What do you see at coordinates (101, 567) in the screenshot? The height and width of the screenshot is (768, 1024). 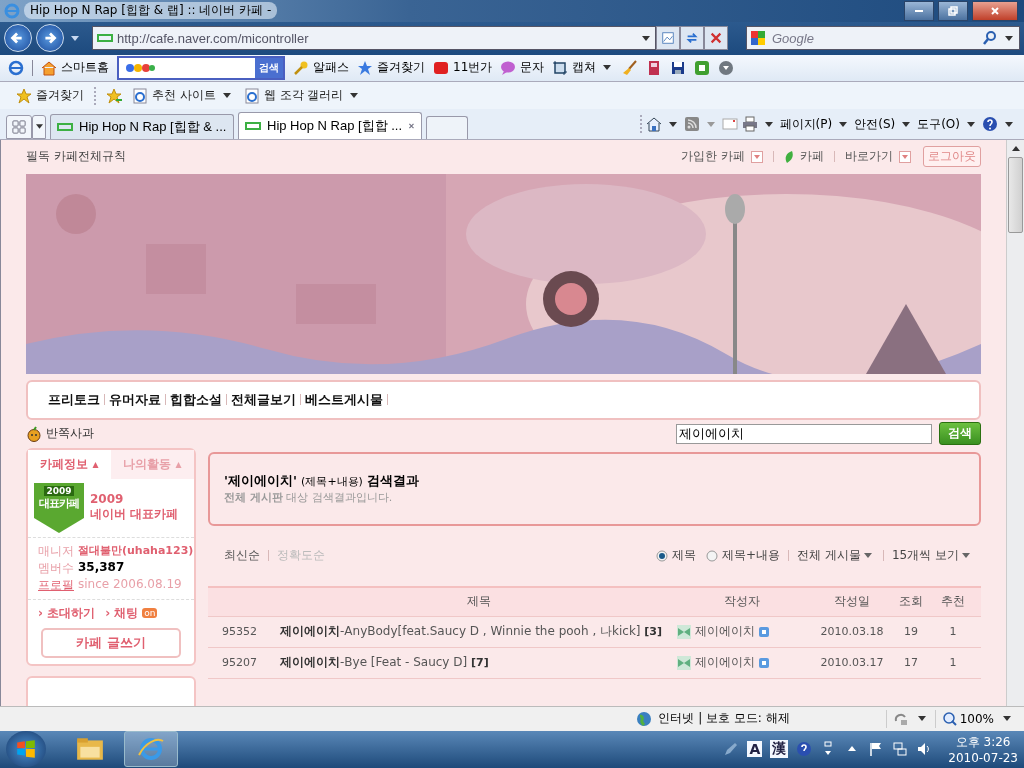 I see `info-value: 35,387` at bounding box center [101, 567].